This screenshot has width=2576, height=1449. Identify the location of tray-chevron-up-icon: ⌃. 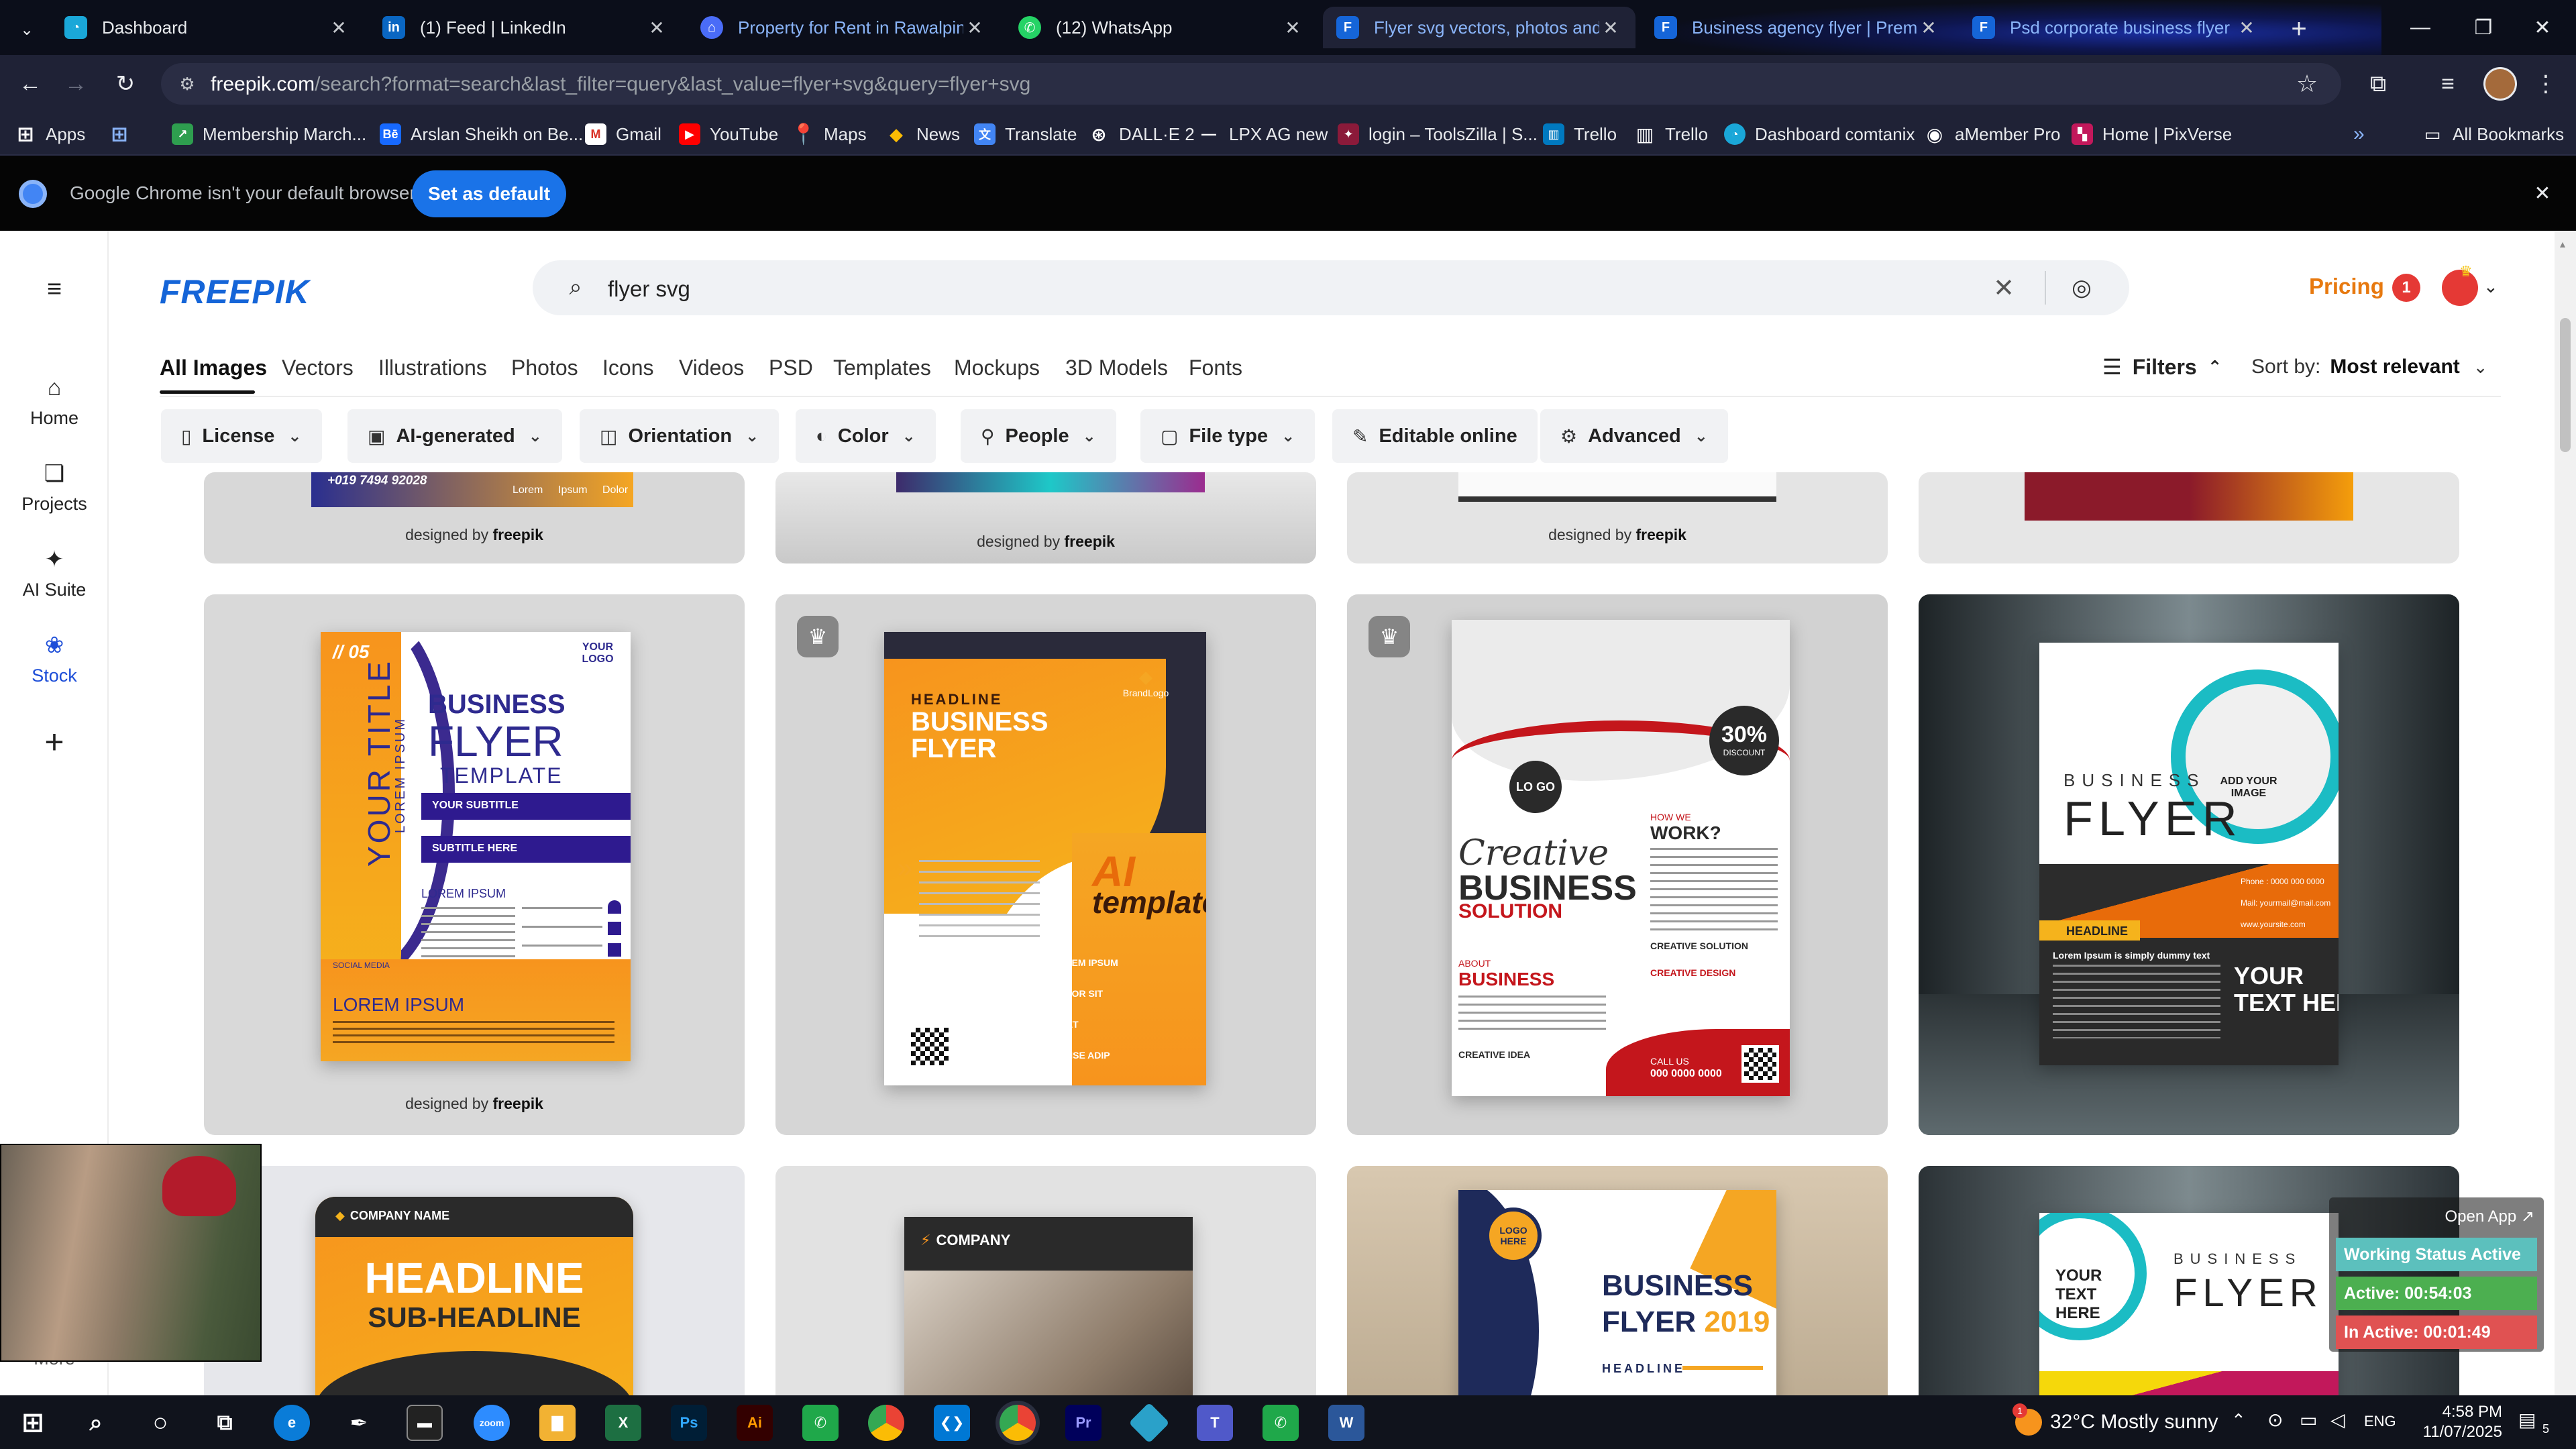
(2238, 1420).